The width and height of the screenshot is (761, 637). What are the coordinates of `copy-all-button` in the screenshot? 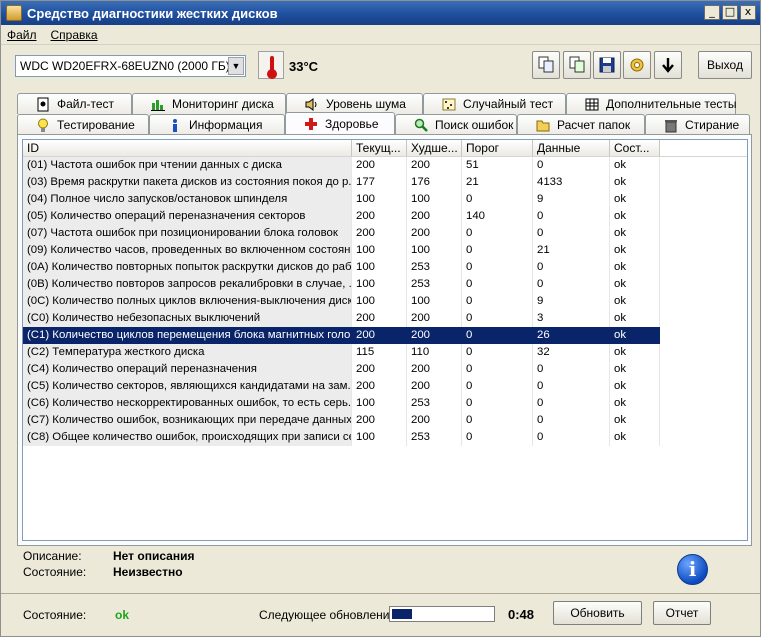 It's located at (577, 65).